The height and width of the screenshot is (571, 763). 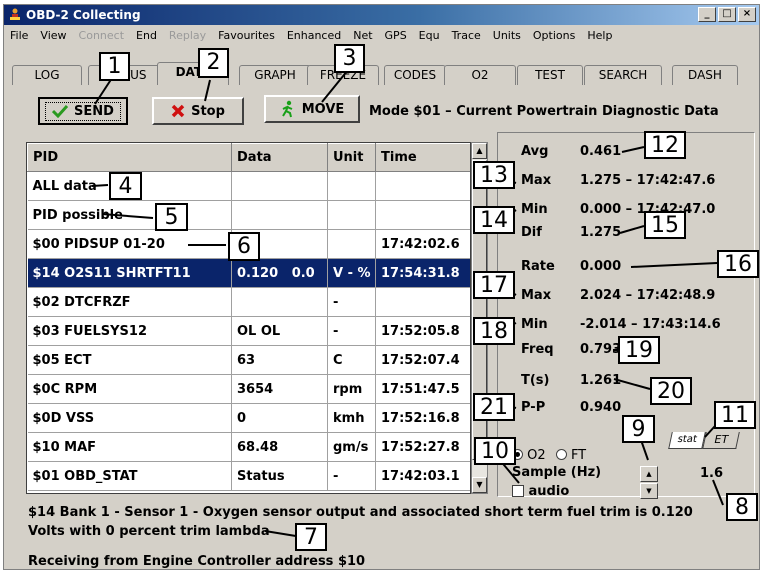 What do you see at coordinates (362, 36) in the screenshot?
I see `menu-net: Net` at bounding box center [362, 36].